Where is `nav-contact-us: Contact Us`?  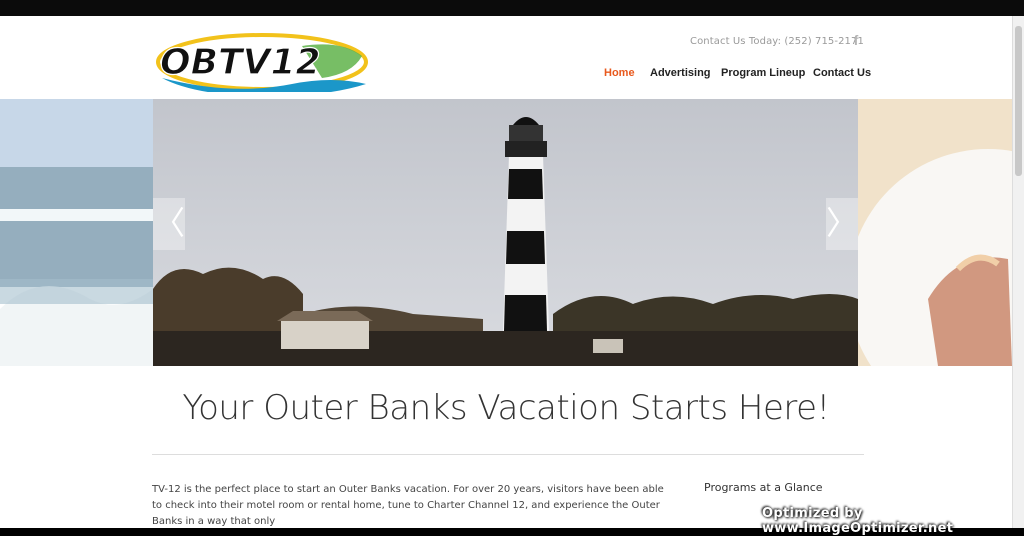 nav-contact-us: Contact Us is located at coordinates (842, 73).